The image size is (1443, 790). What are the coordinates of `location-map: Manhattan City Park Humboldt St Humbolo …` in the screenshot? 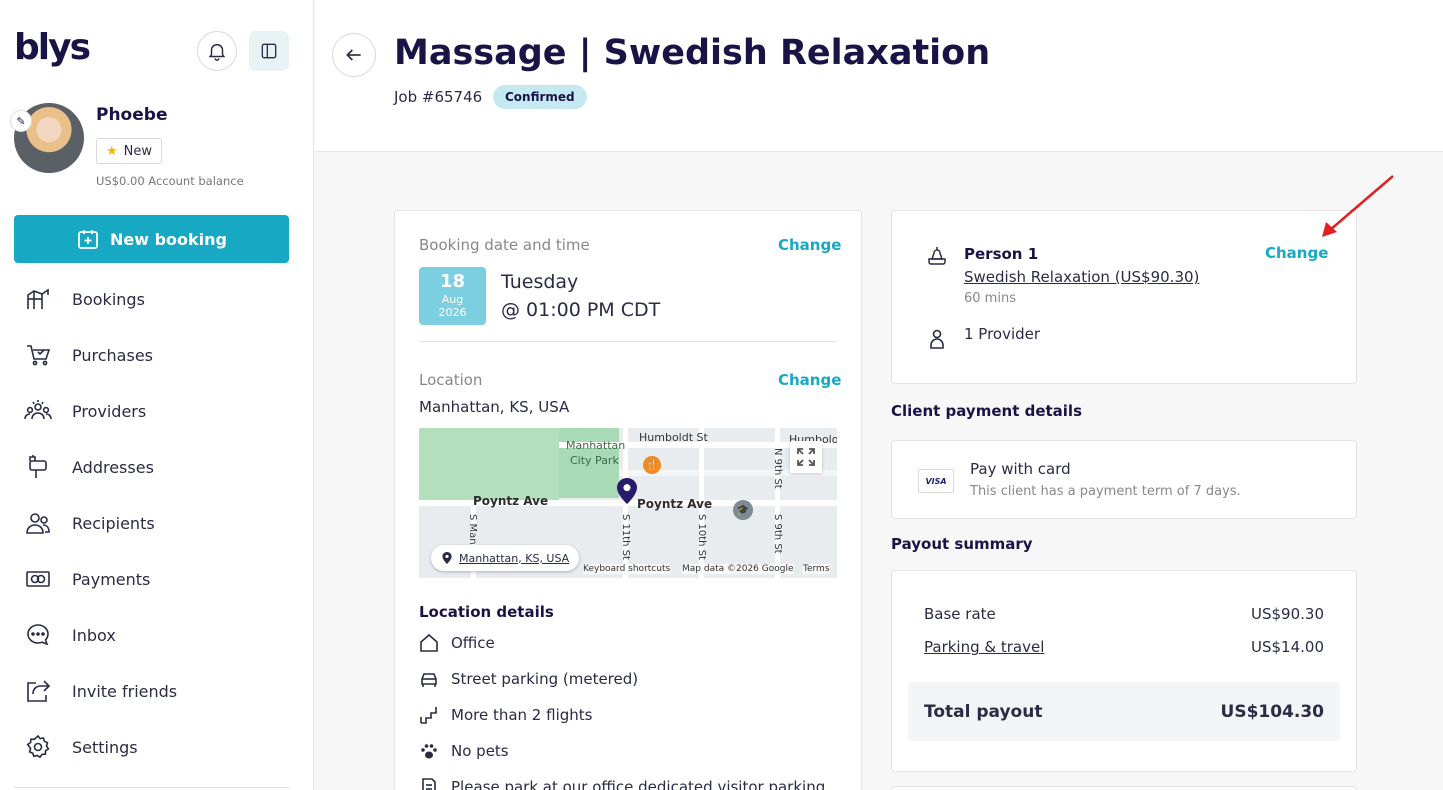 It's located at (628, 503).